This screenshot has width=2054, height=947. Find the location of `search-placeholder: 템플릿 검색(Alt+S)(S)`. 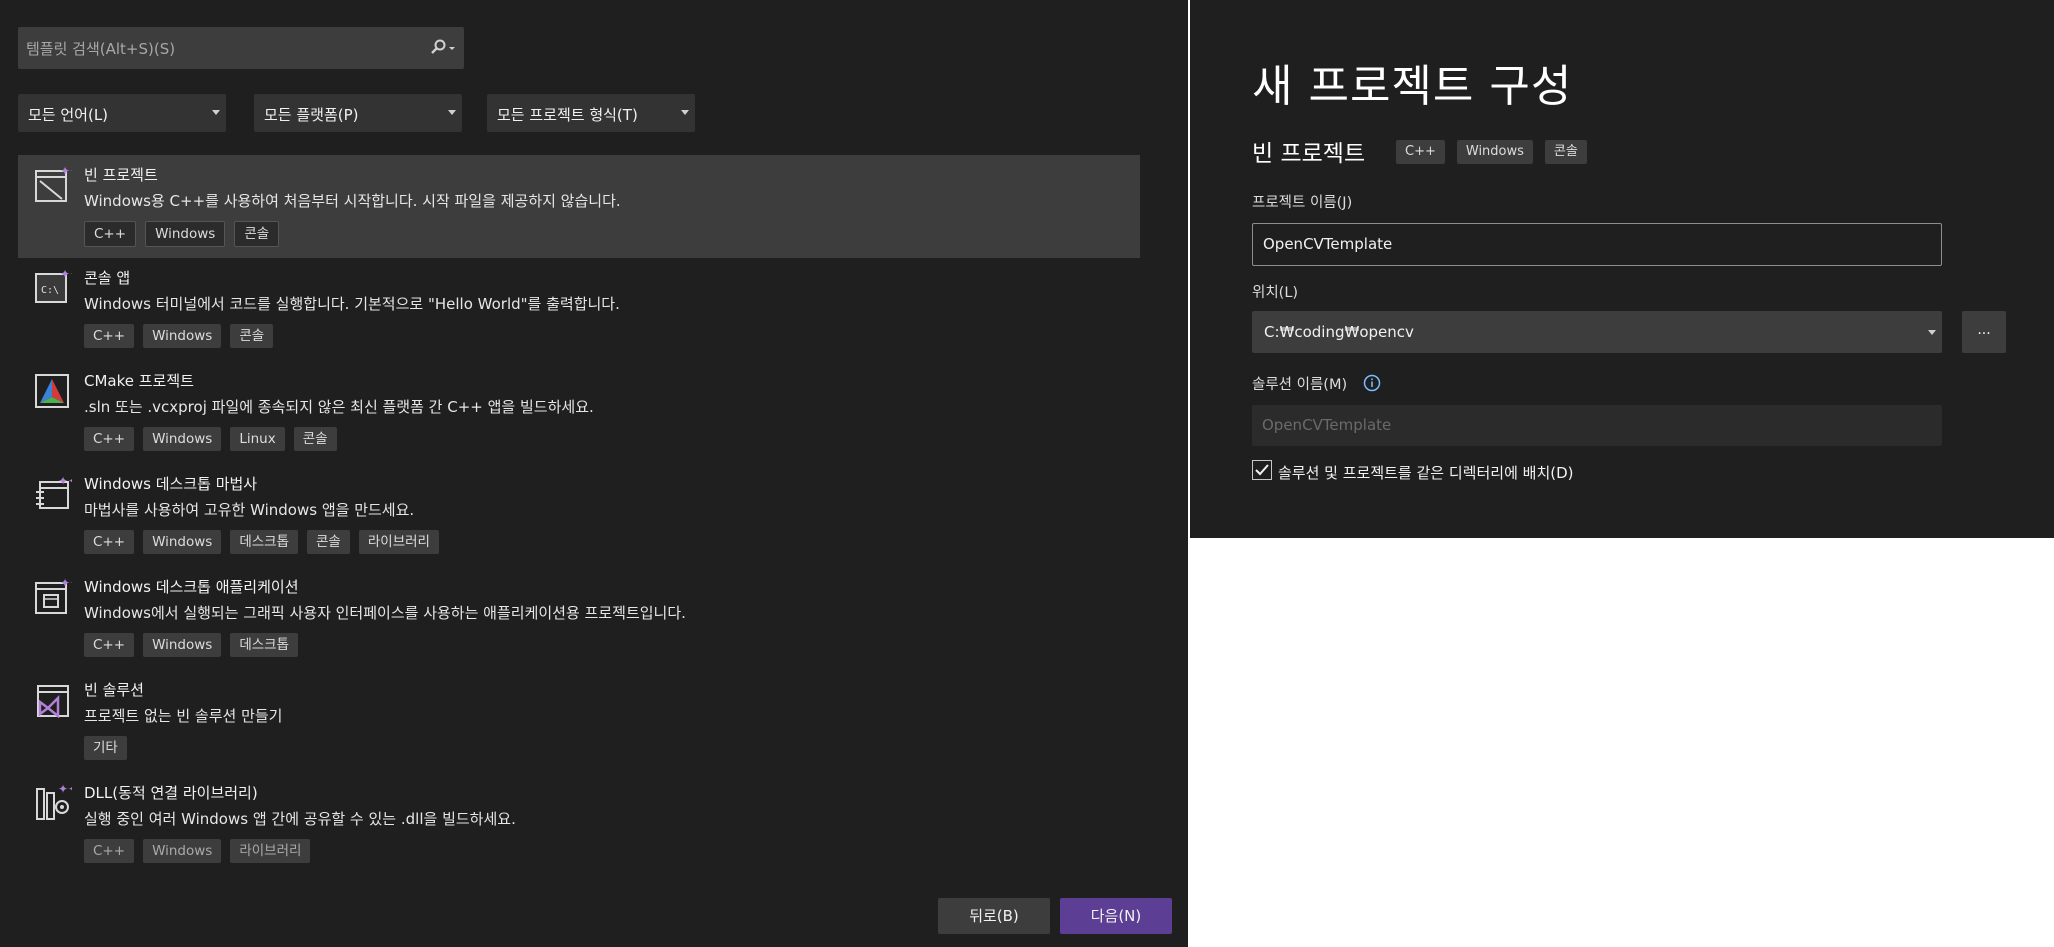

search-placeholder: 템플릿 검색(Alt+S)(S) is located at coordinates (101, 49).